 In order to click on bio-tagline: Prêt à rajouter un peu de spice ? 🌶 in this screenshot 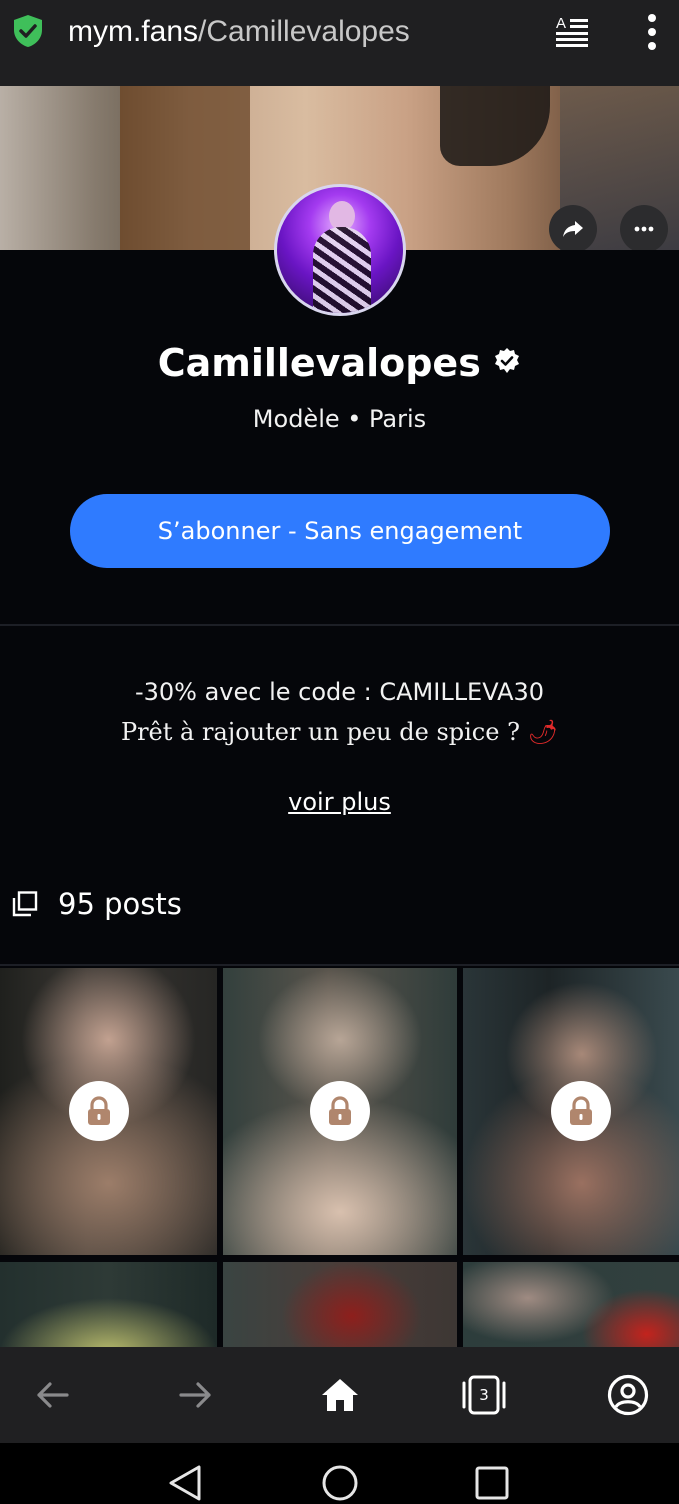, I will do `click(339, 732)`.